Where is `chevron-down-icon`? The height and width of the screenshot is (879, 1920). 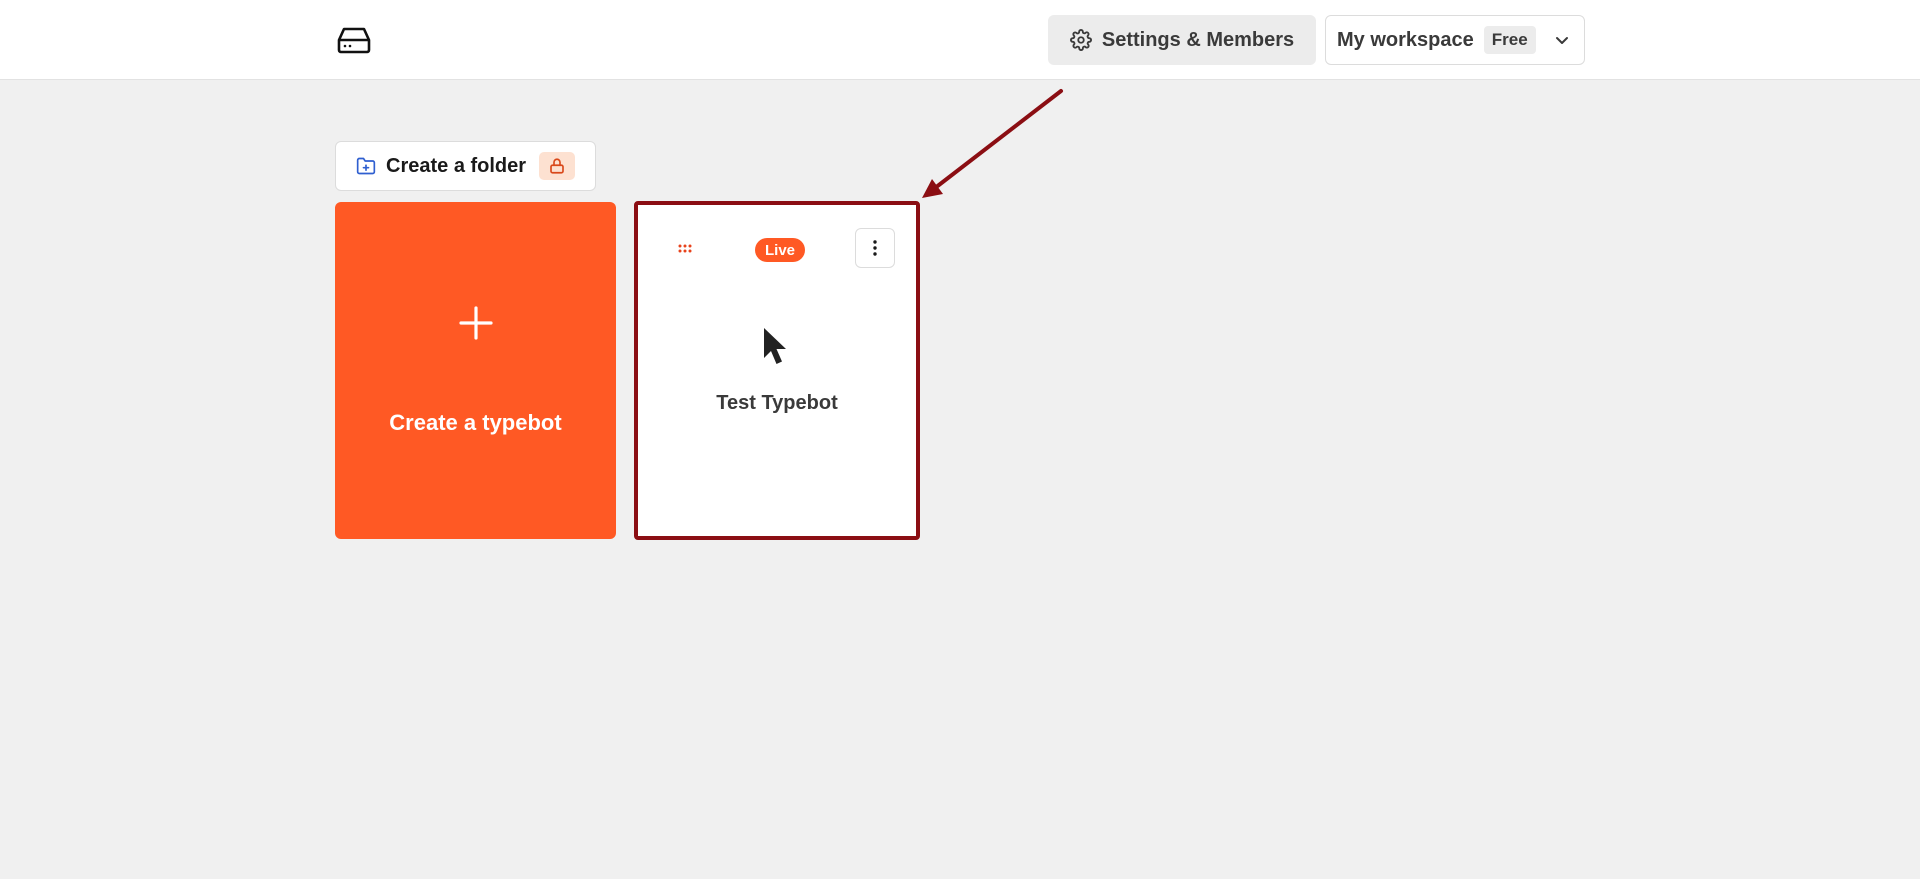 chevron-down-icon is located at coordinates (1562, 40).